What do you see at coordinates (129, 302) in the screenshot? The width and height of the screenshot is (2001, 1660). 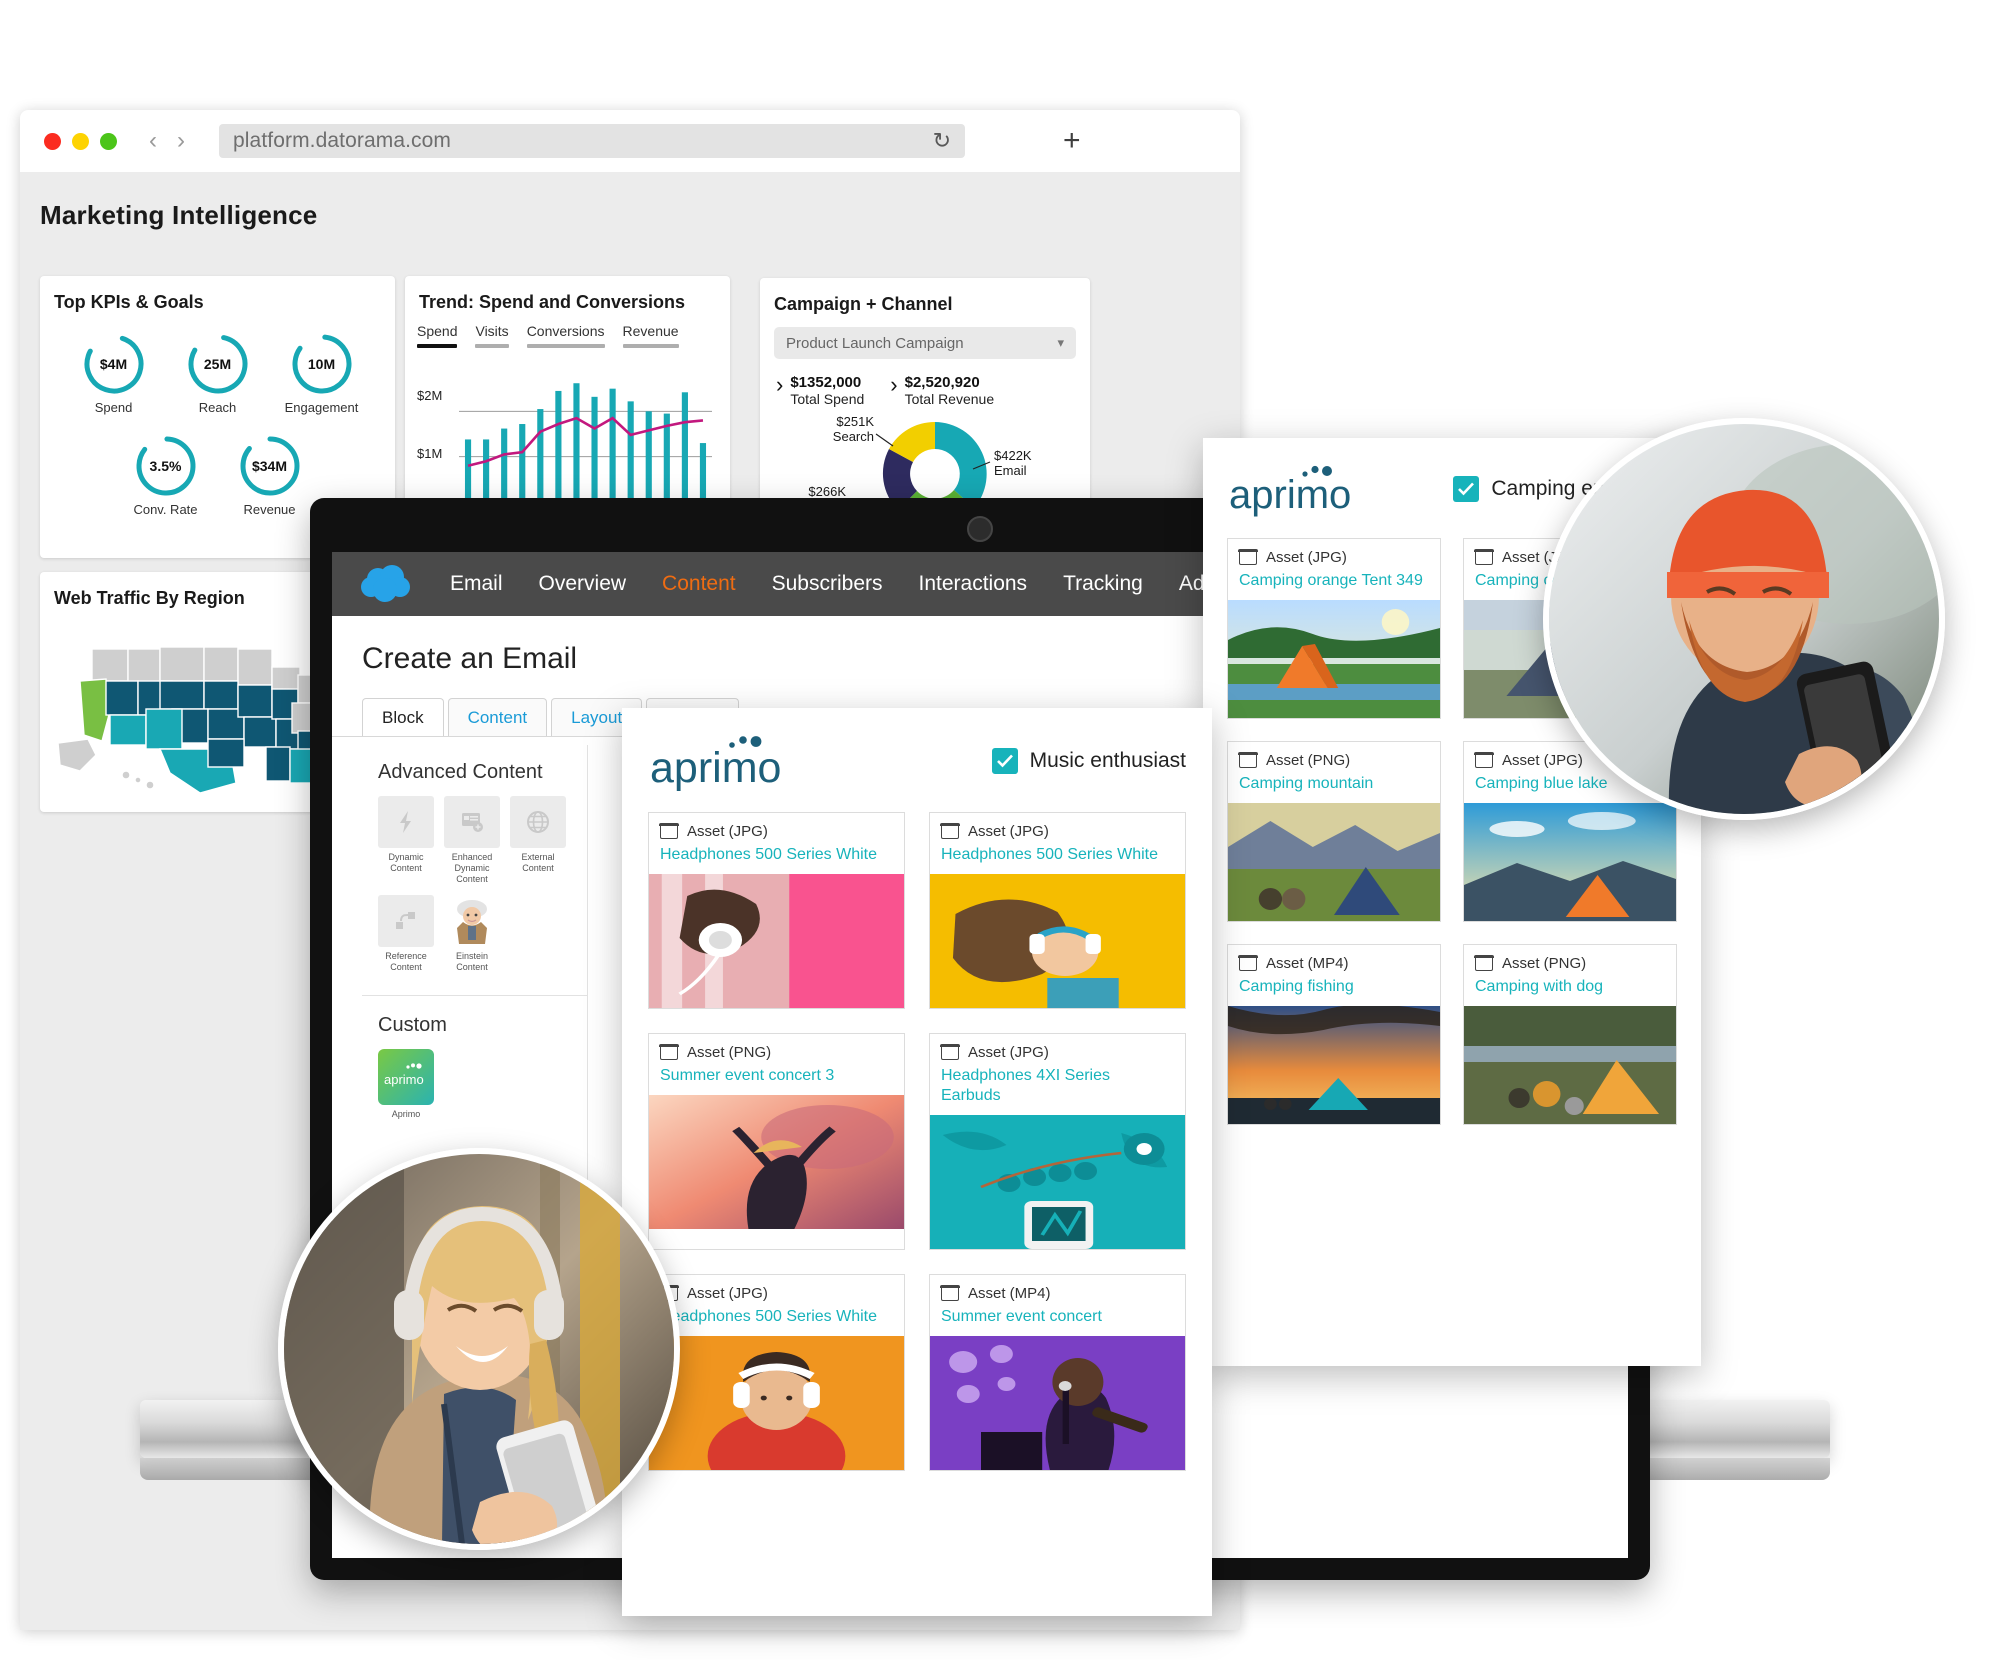 I see `card-title-kpis: Top KPIs & Goals` at bounding box center [129, 302].